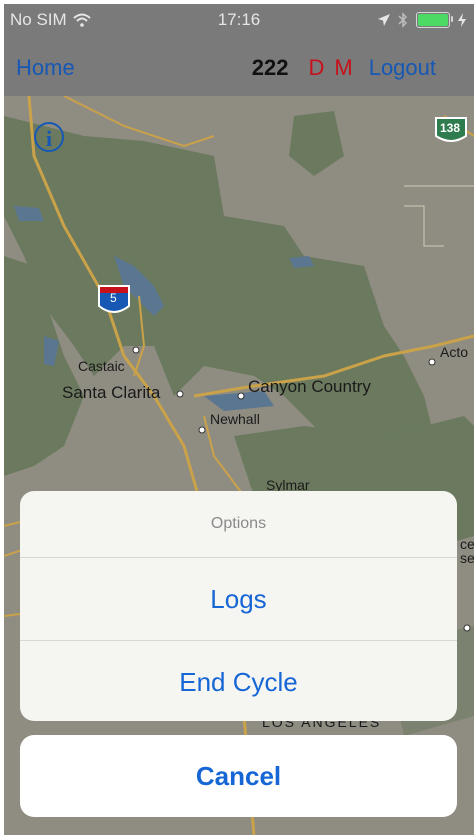 The image size is (474, 835). I want to click on nav-right-group: 222 D M Logout, so click(344, 68).